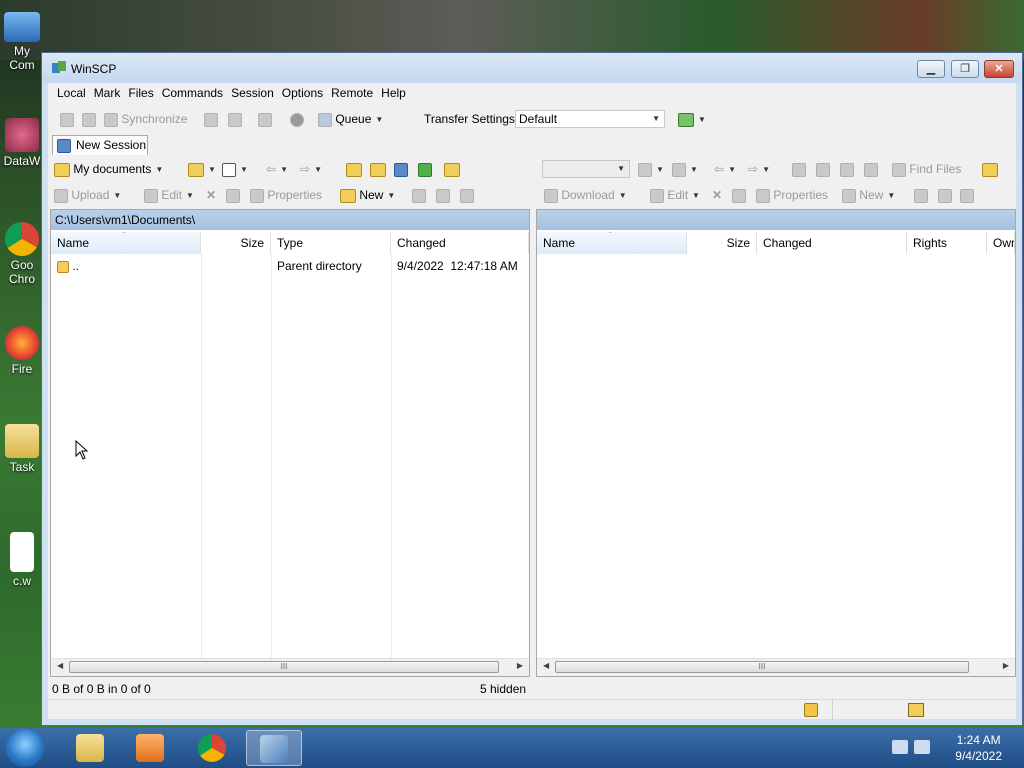 This screenshot has width=1024, height=768. I want to click on menu-remote: Remote, so click(352, 93).